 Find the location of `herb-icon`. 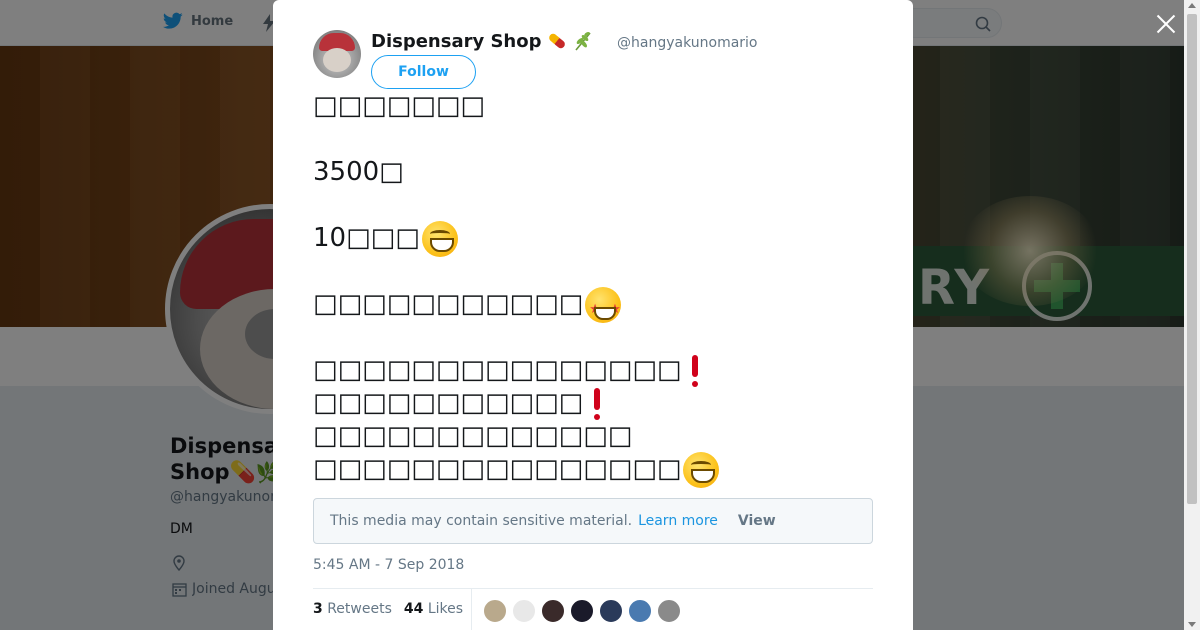

herb-icon is located at coordinates (582, 41).